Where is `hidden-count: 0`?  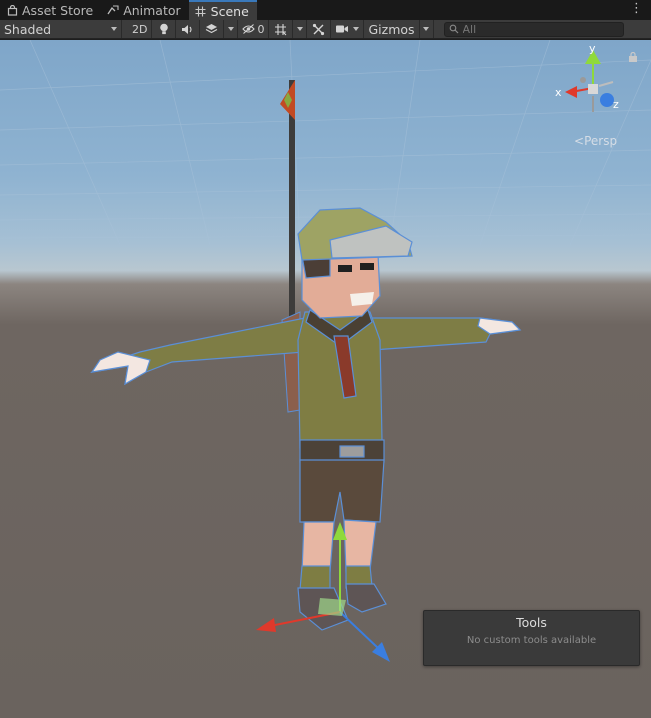
hidden-count: 0 is located at coordinates (261, 29).